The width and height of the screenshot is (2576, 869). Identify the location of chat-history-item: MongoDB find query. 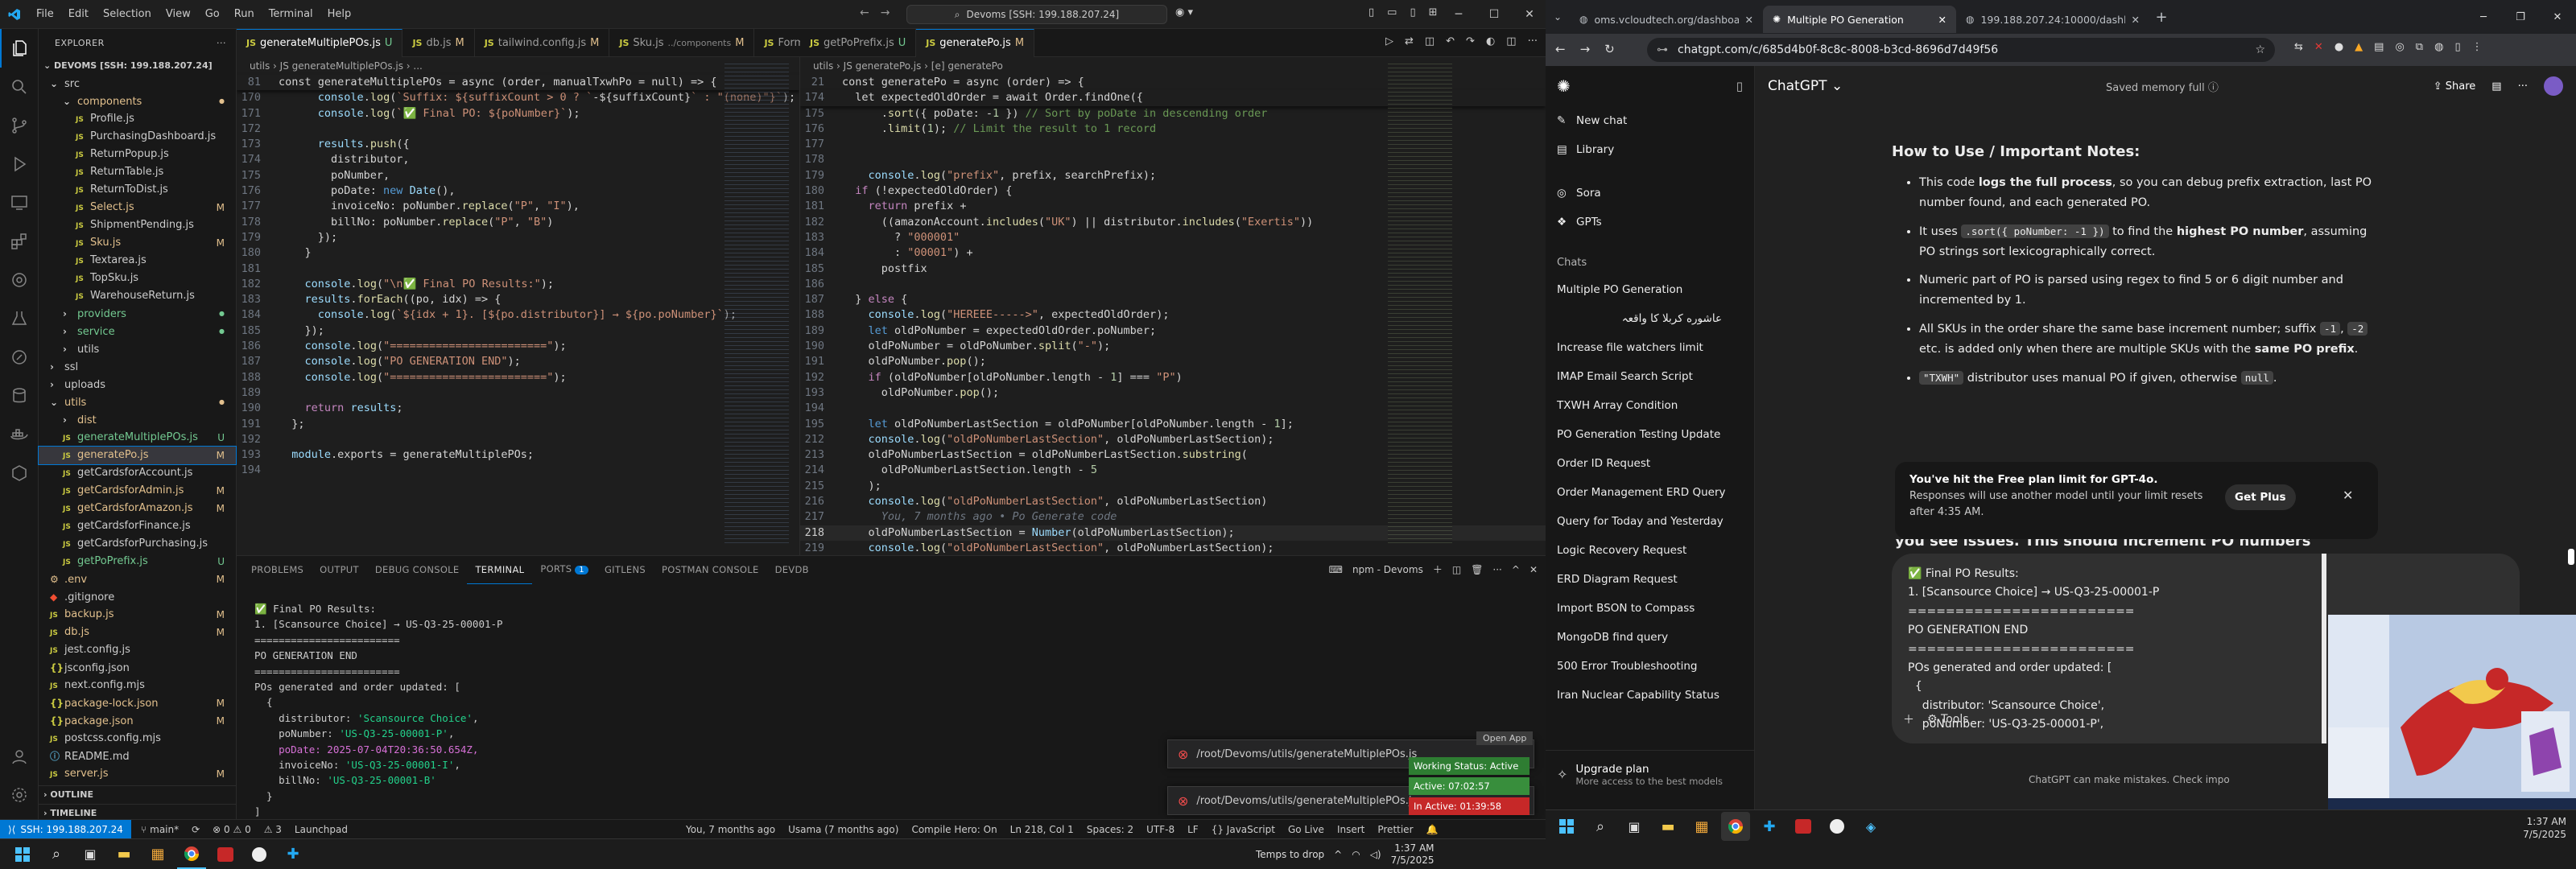
(1650, 637).